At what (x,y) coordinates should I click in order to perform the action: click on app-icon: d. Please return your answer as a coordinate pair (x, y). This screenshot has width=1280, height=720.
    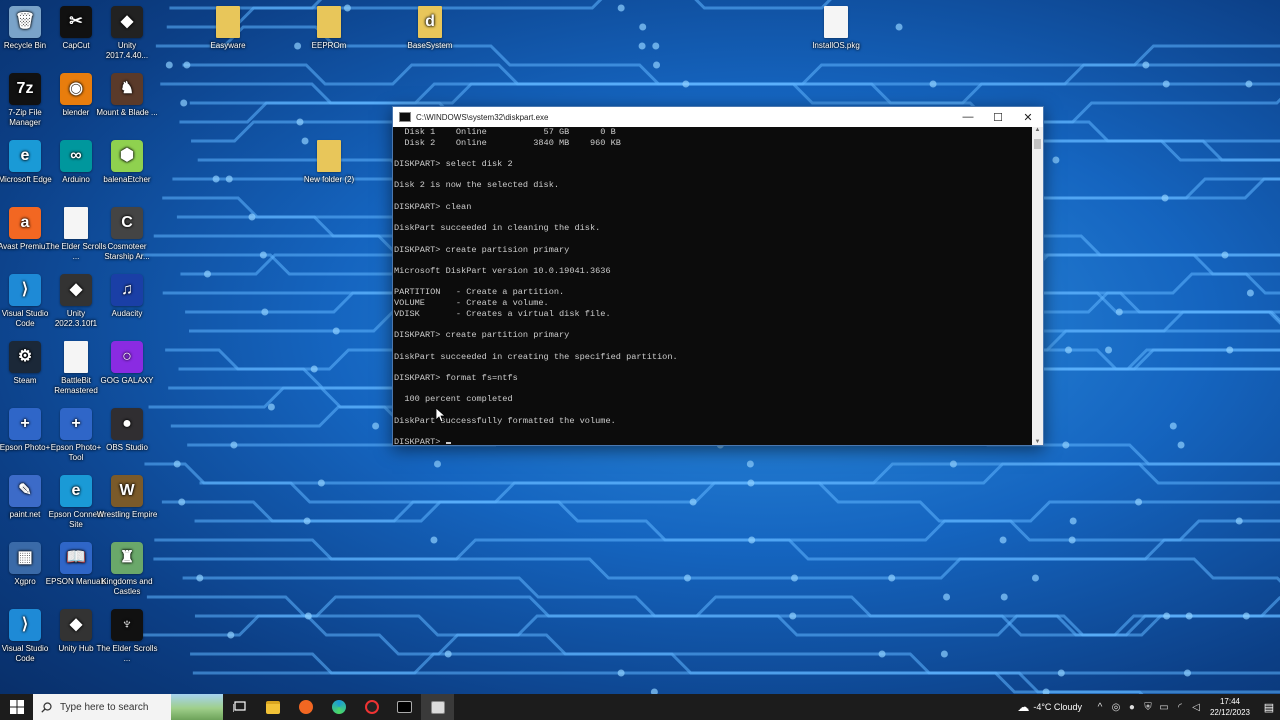
    Looking at the image, I should click on (430, 22).